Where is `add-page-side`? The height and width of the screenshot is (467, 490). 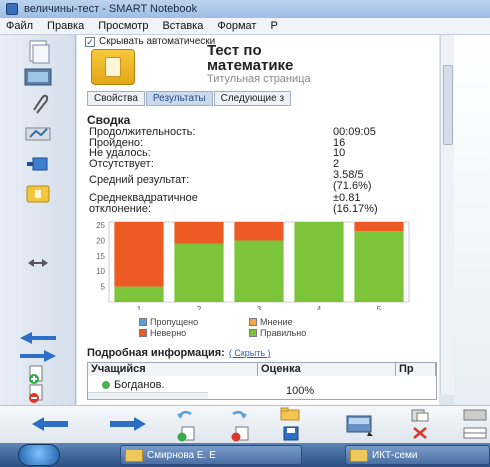
add-page-side is located at coordinates (38, 375).